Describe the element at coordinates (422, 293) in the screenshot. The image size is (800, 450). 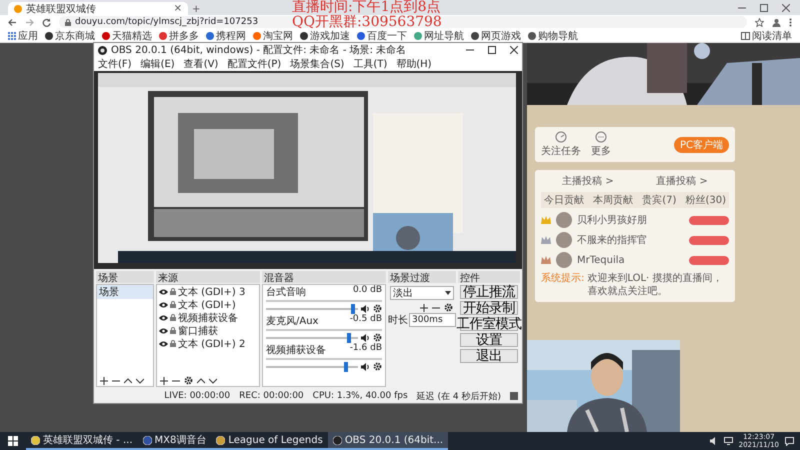
I see `transition-select: 淡出` at that location.